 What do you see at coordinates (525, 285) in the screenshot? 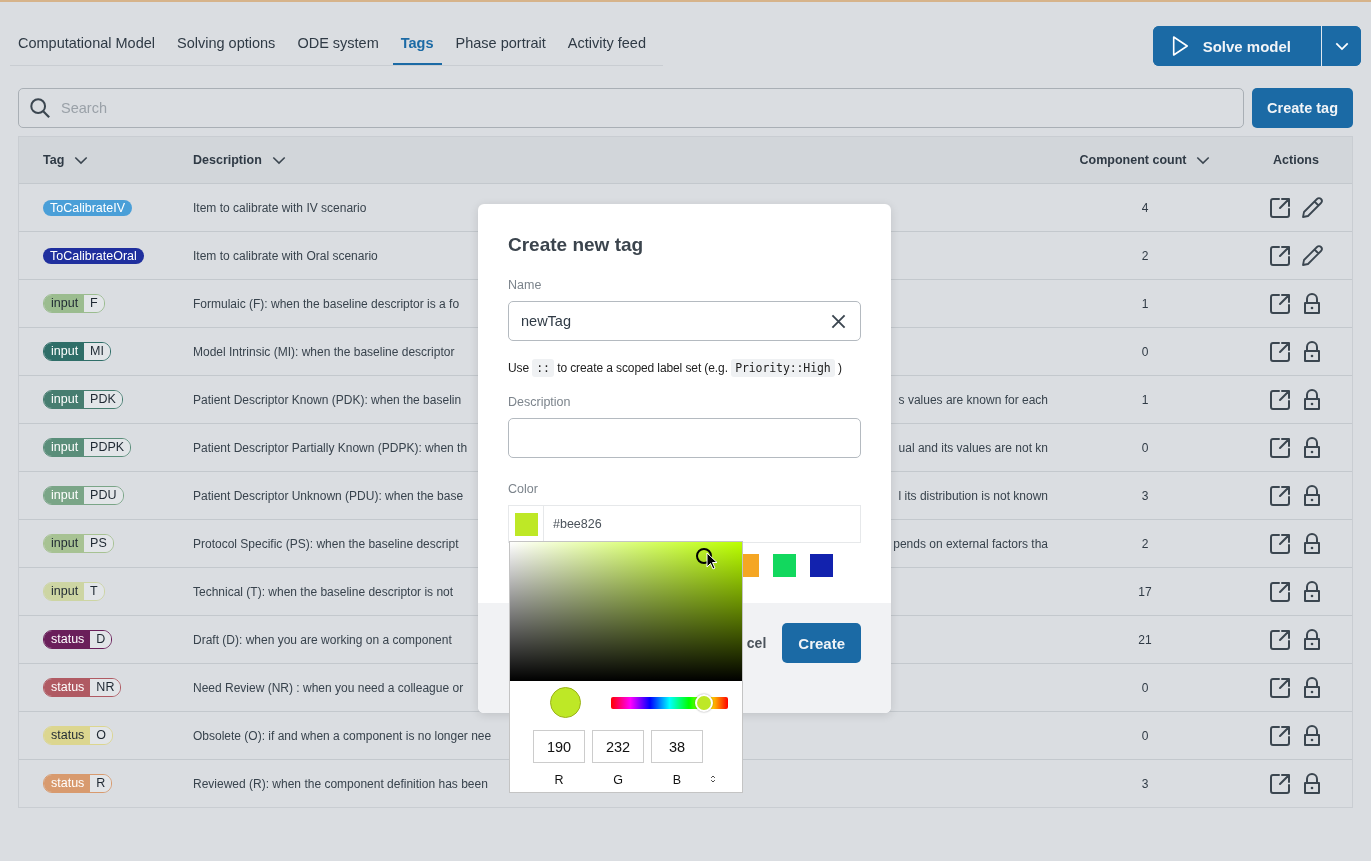
I see `field-label: Name` at bounding box center [525, 285].